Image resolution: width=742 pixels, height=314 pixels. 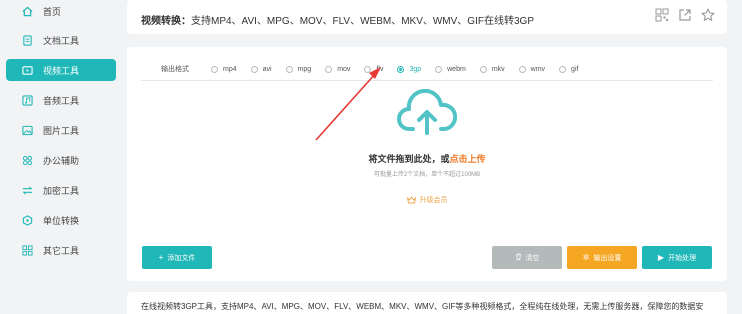 I want to click on sidebar-item-label: 图片工具, so click(x=61, y=130).